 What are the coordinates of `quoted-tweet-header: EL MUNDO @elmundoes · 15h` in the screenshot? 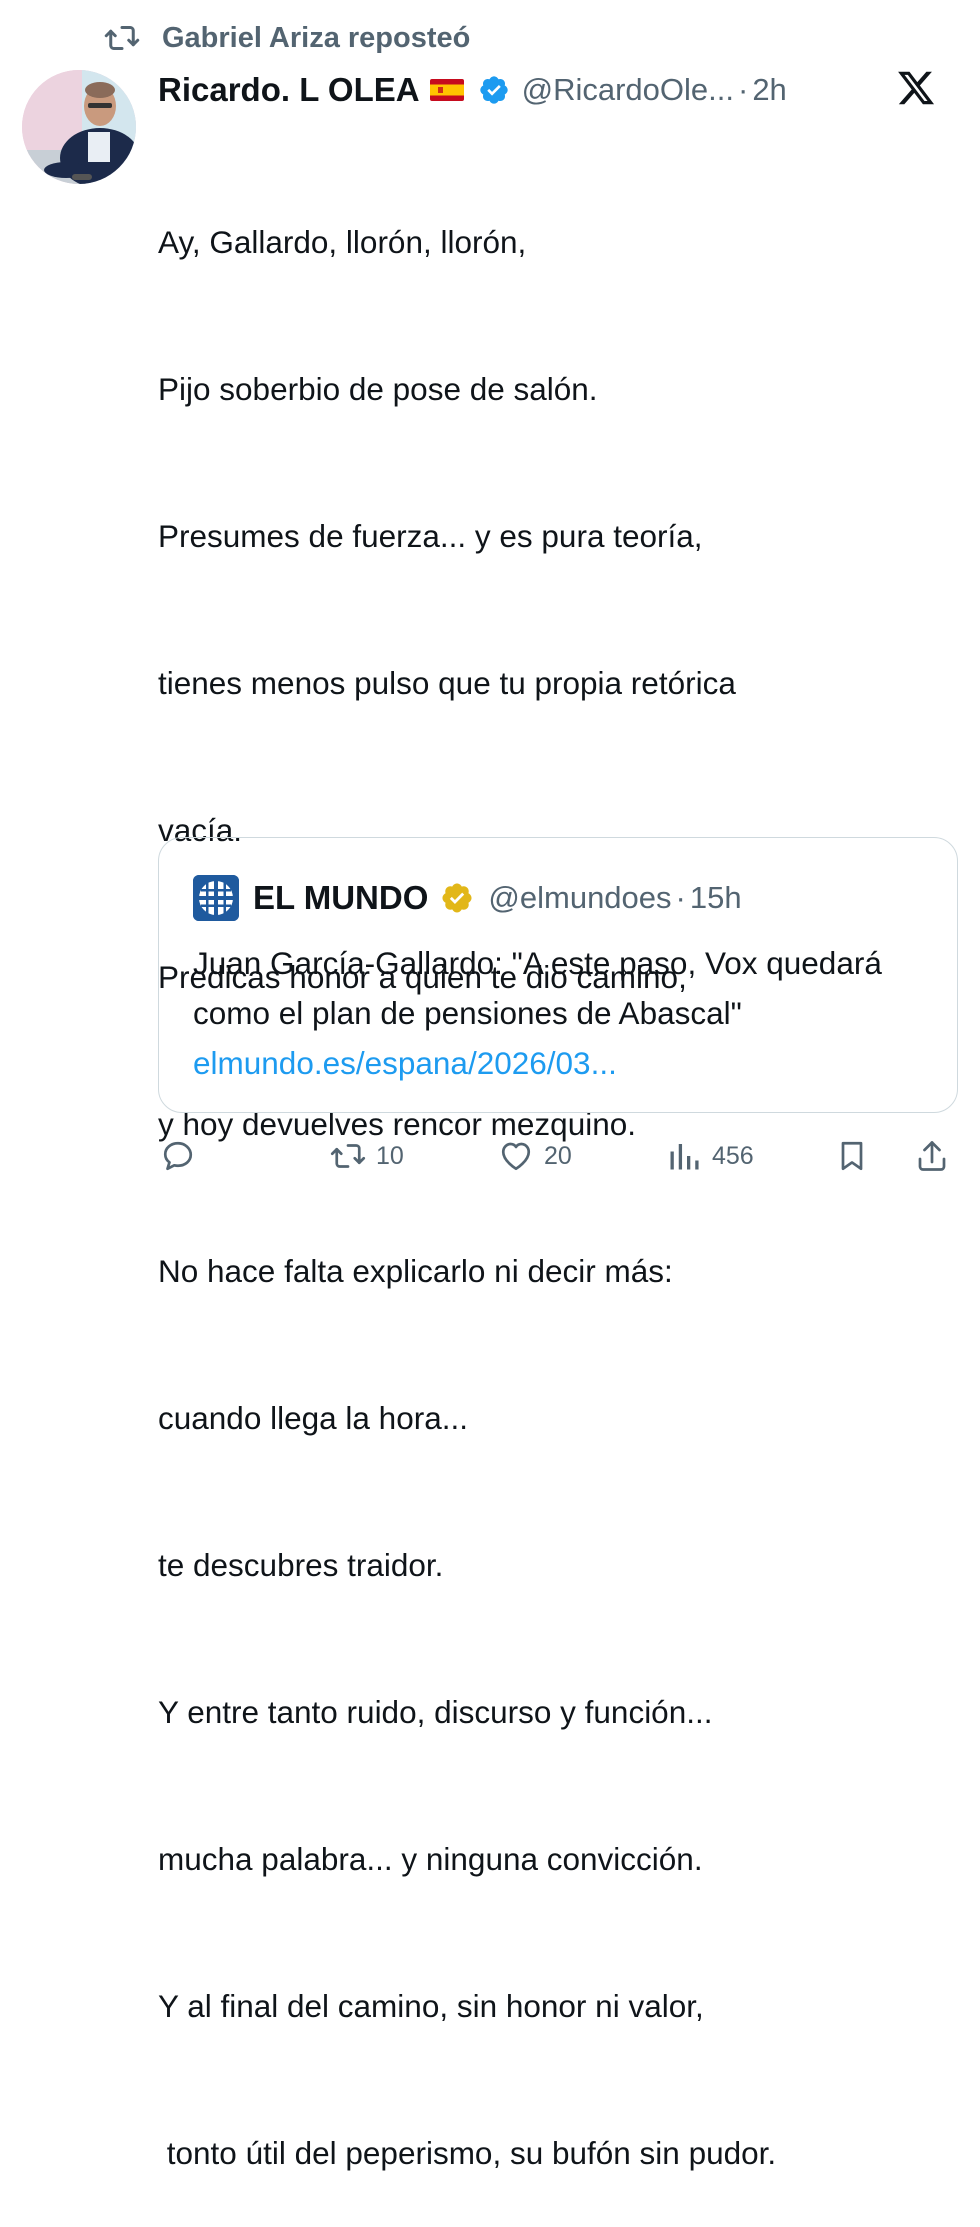 It's located at (467, 898).